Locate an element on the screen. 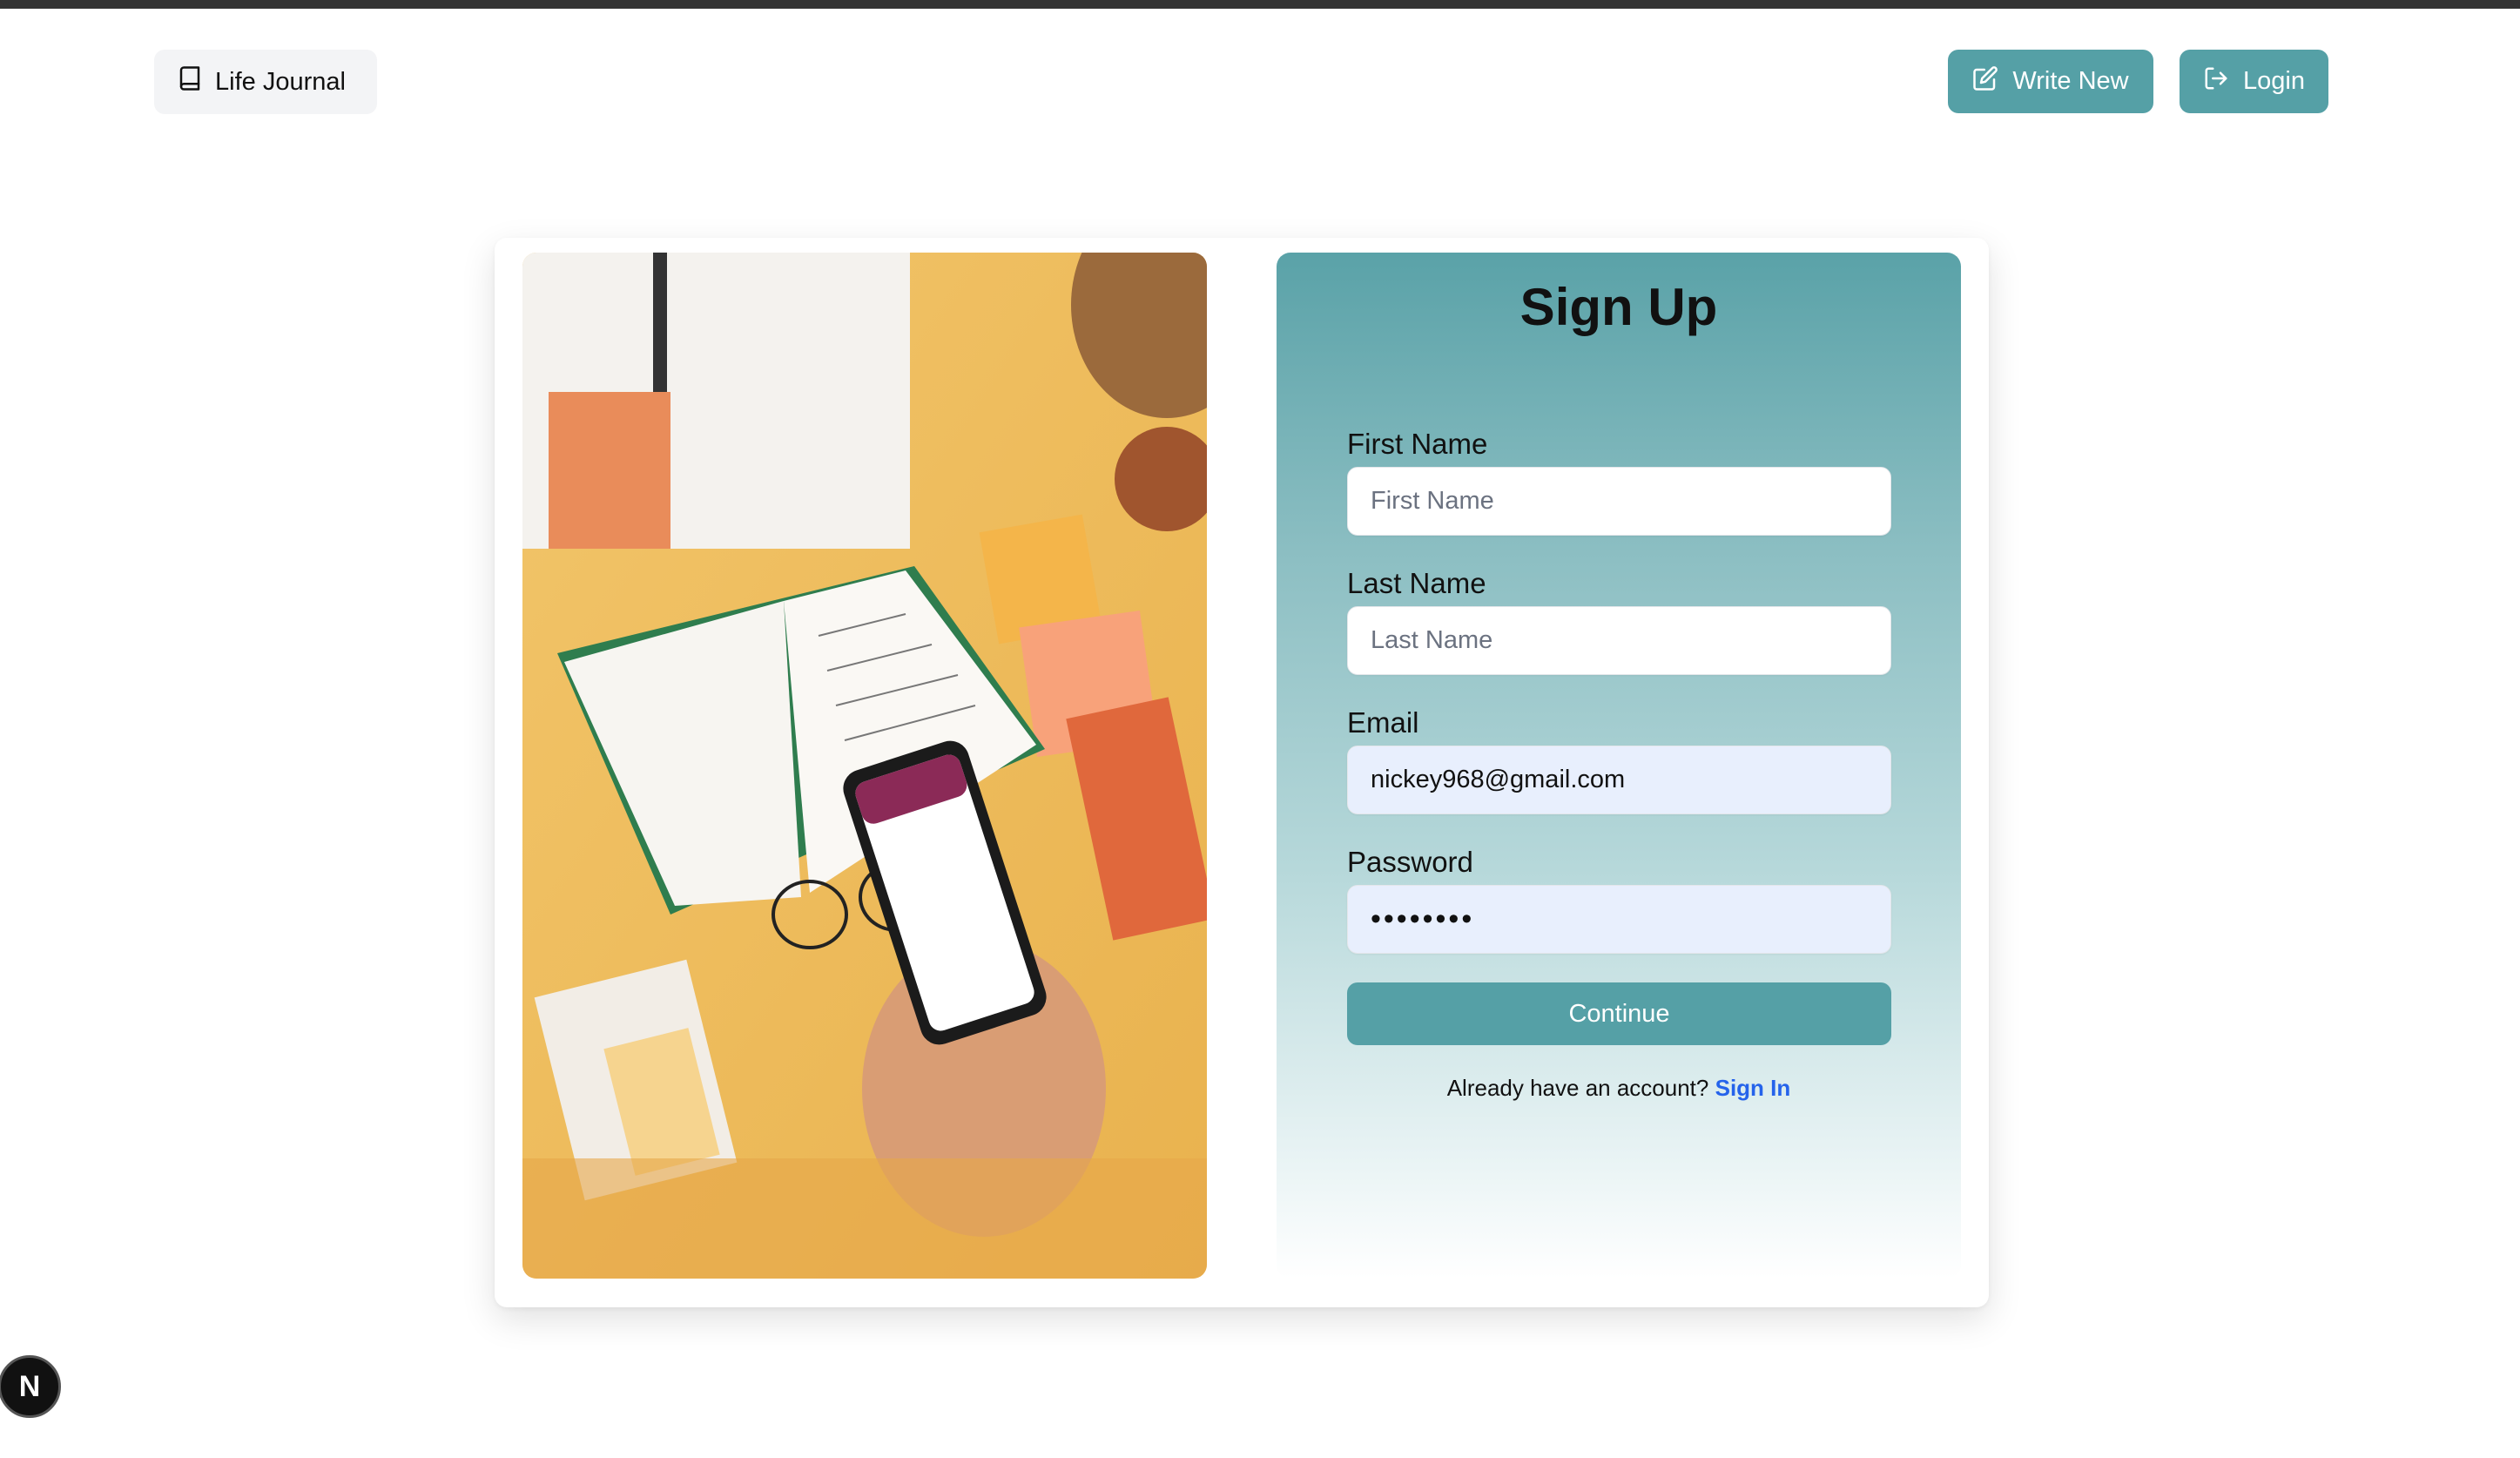 This screenshot has width=2520, height=1458. email-input is located at coordinates (1619, 780).